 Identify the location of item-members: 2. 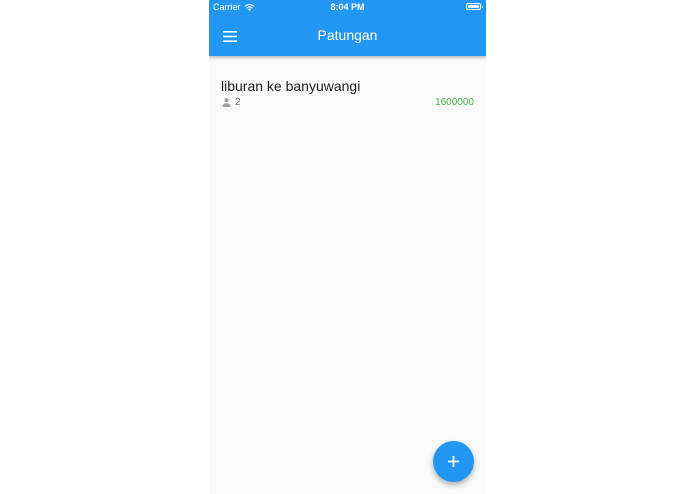
(231, 102).